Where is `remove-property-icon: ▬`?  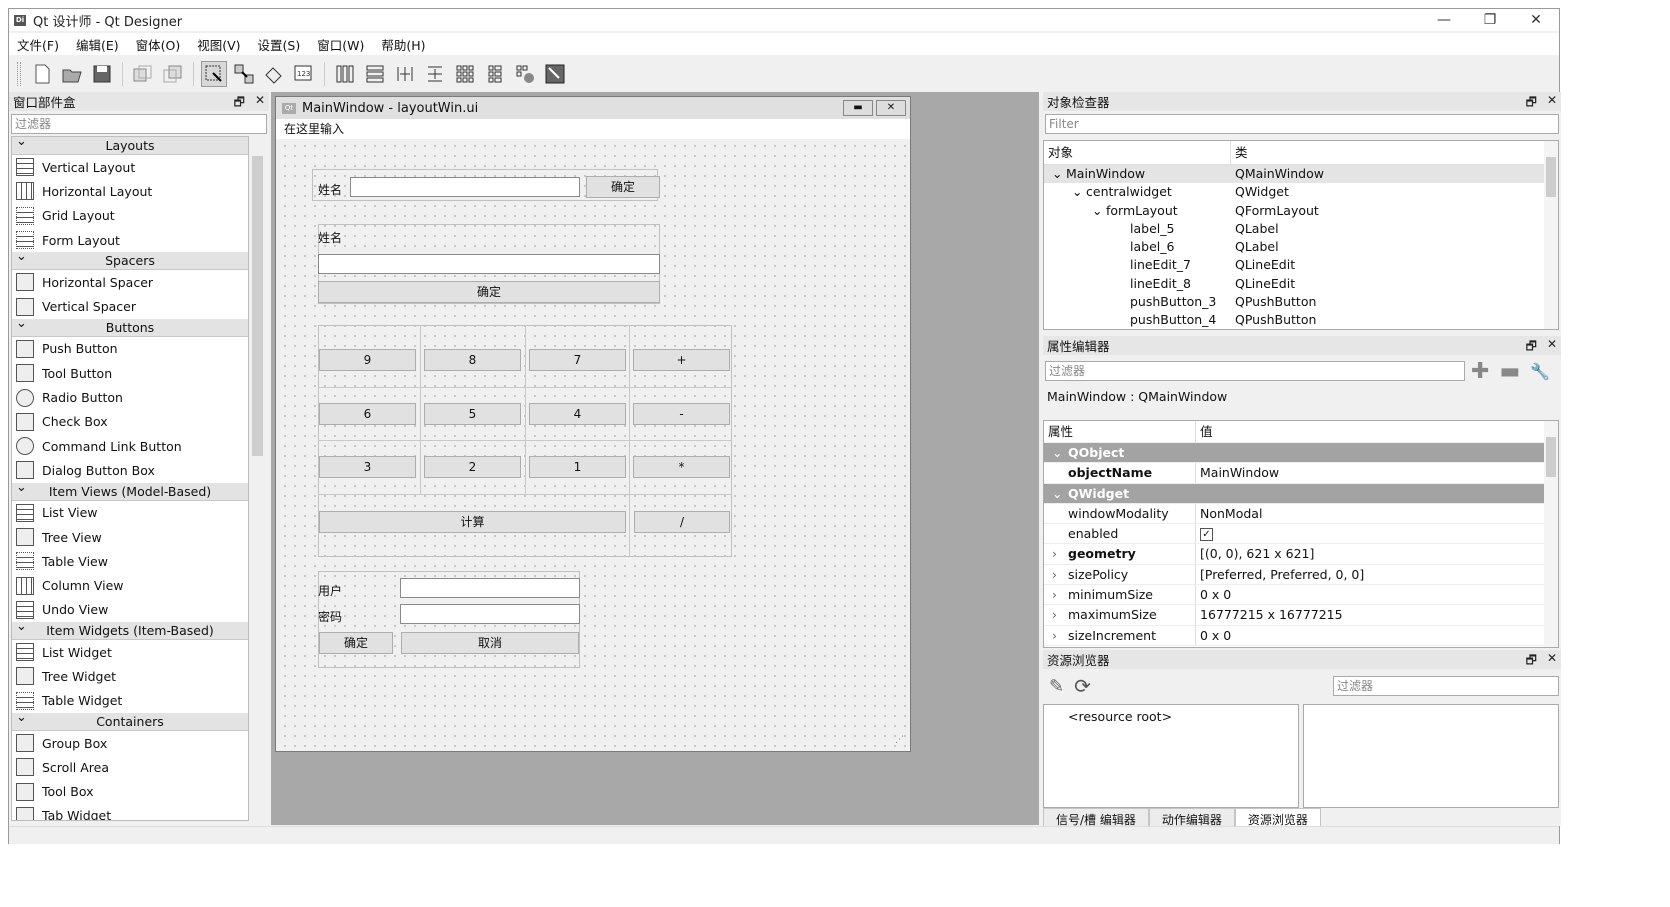 remove-property-icon: ▬ is located at coordinates (1509, 371).